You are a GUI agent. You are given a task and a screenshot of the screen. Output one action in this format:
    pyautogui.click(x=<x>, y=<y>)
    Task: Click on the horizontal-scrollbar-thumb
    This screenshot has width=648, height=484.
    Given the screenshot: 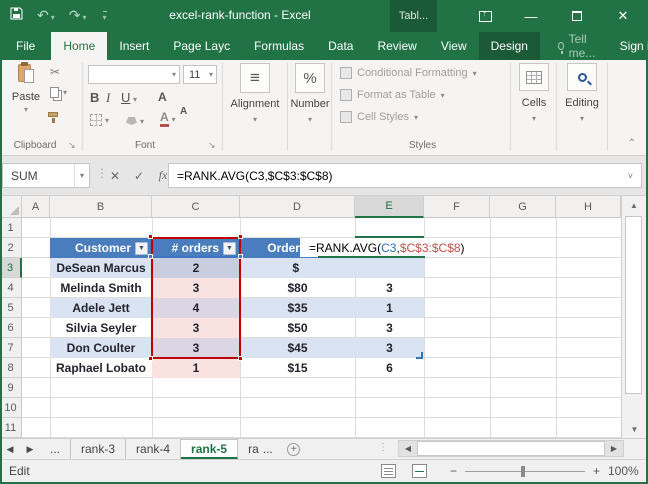 What is the action you would take?
    pyautogui.click(x=511, y=448)
    